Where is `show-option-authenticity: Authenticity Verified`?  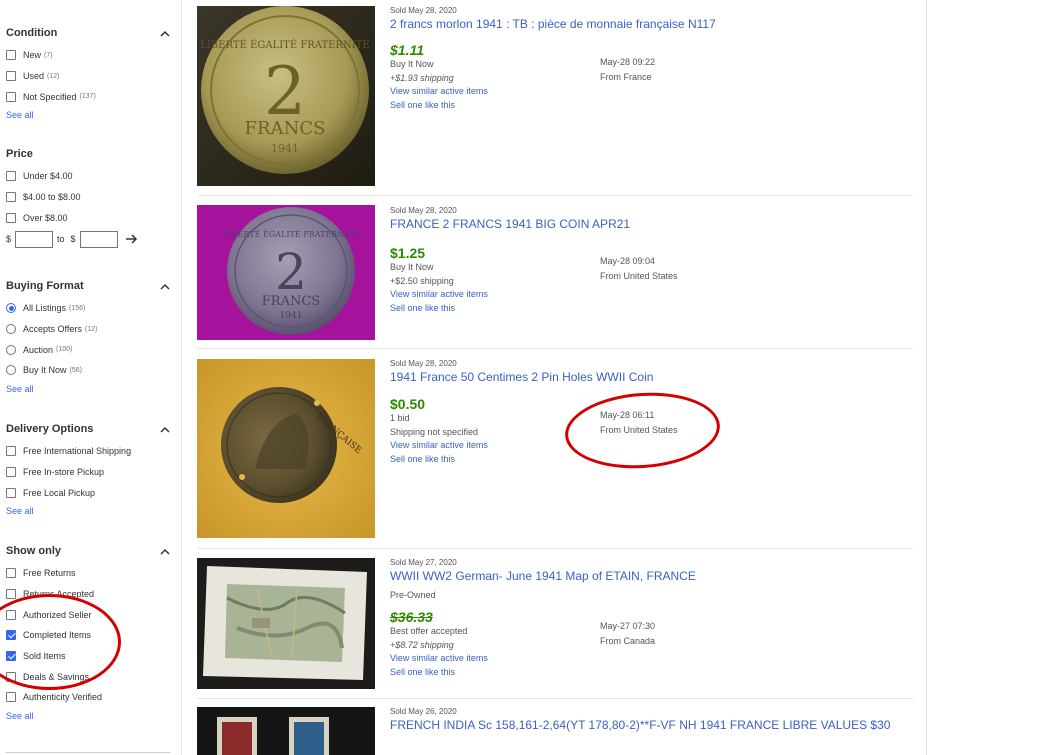 show-option-authenticity: Authenticity Verified is located at coordinates (90, 697).